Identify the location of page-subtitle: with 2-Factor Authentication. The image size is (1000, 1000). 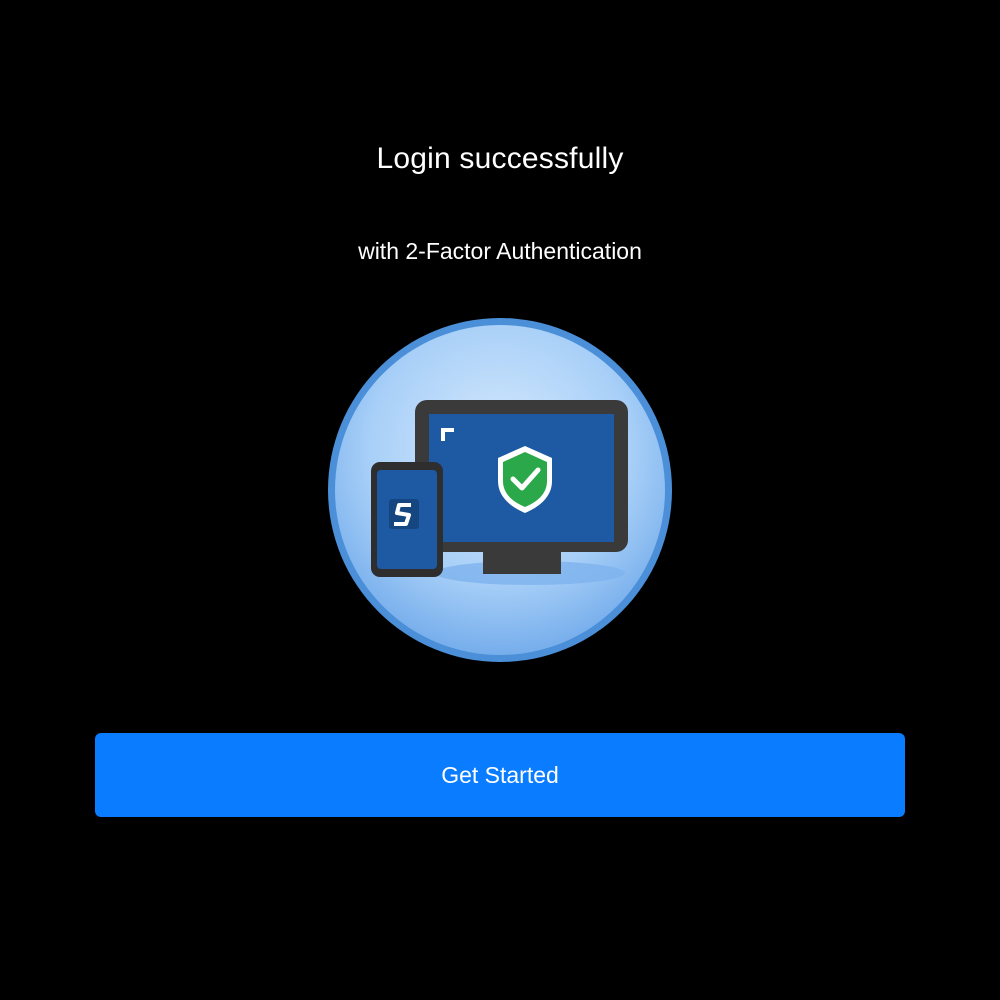
(500, 251).